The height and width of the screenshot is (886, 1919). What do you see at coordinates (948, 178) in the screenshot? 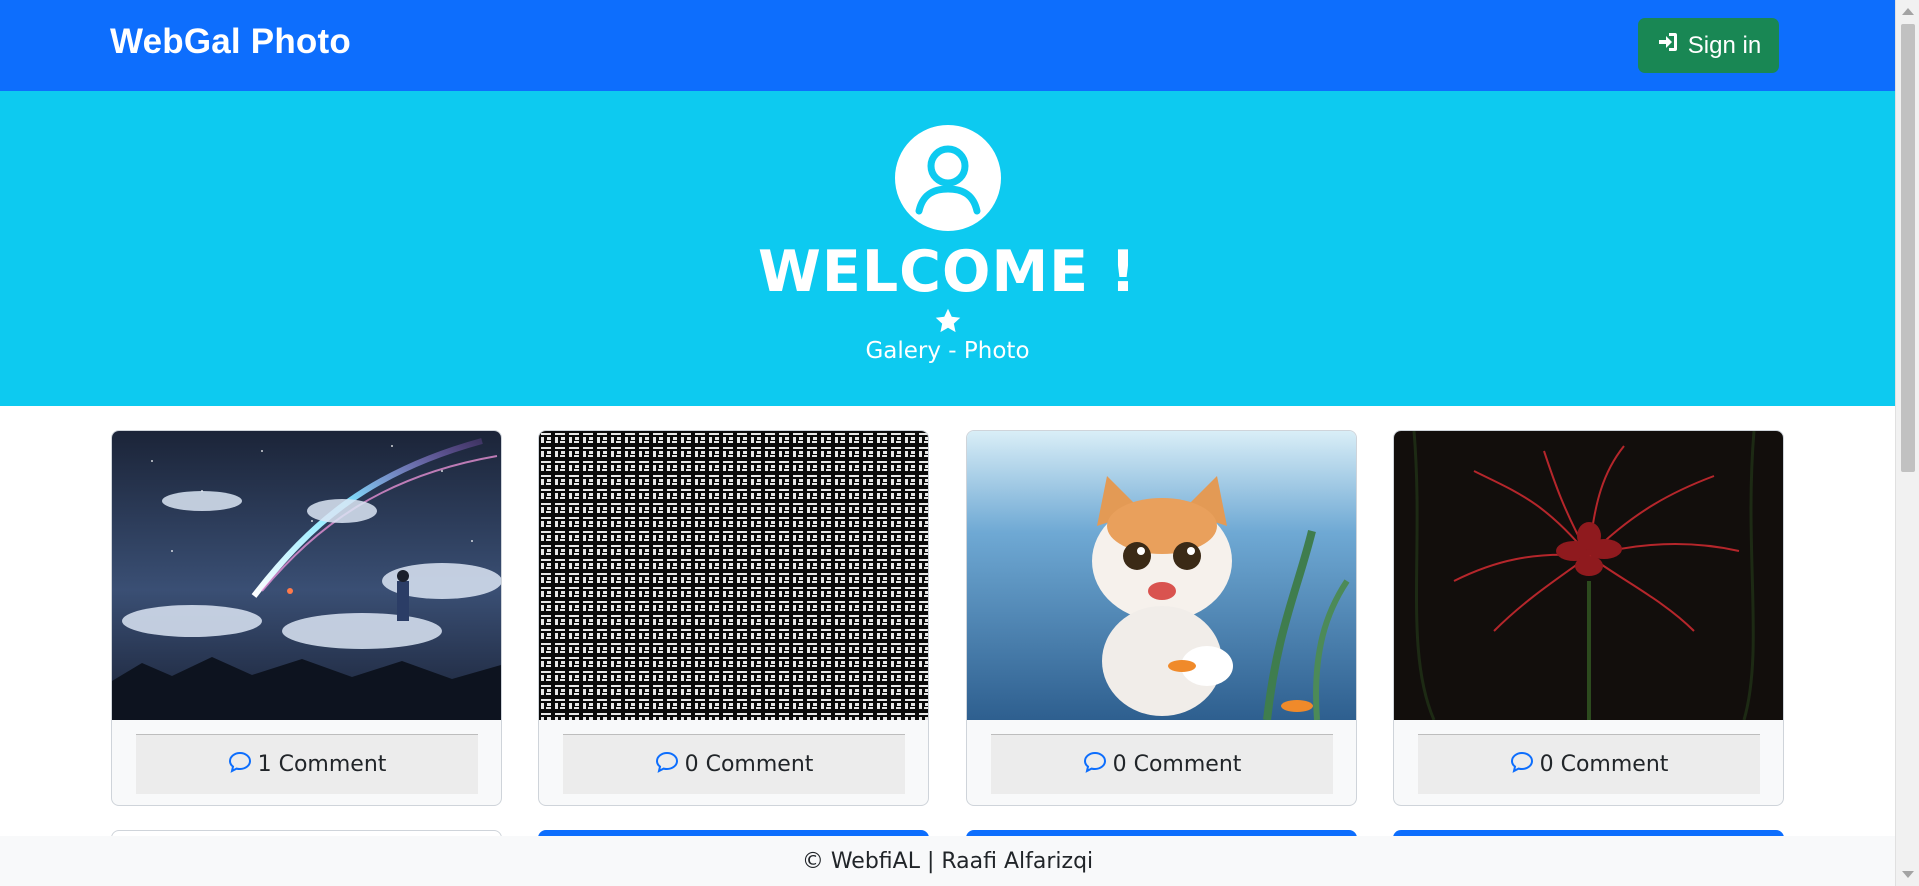
I see `user-circle-icon` at bounding box center [948, 178].